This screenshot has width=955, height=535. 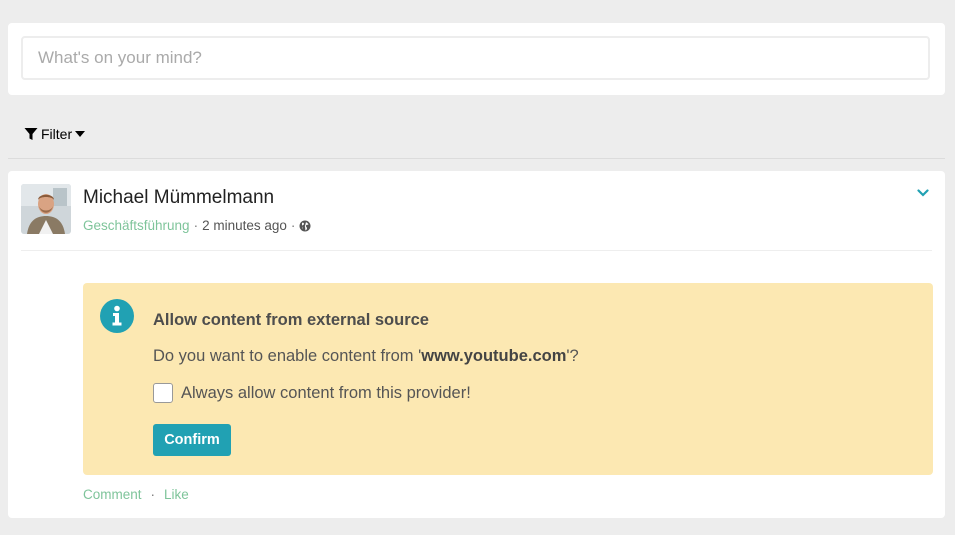 I want to click on composer-card, so click(x=476, y=59).